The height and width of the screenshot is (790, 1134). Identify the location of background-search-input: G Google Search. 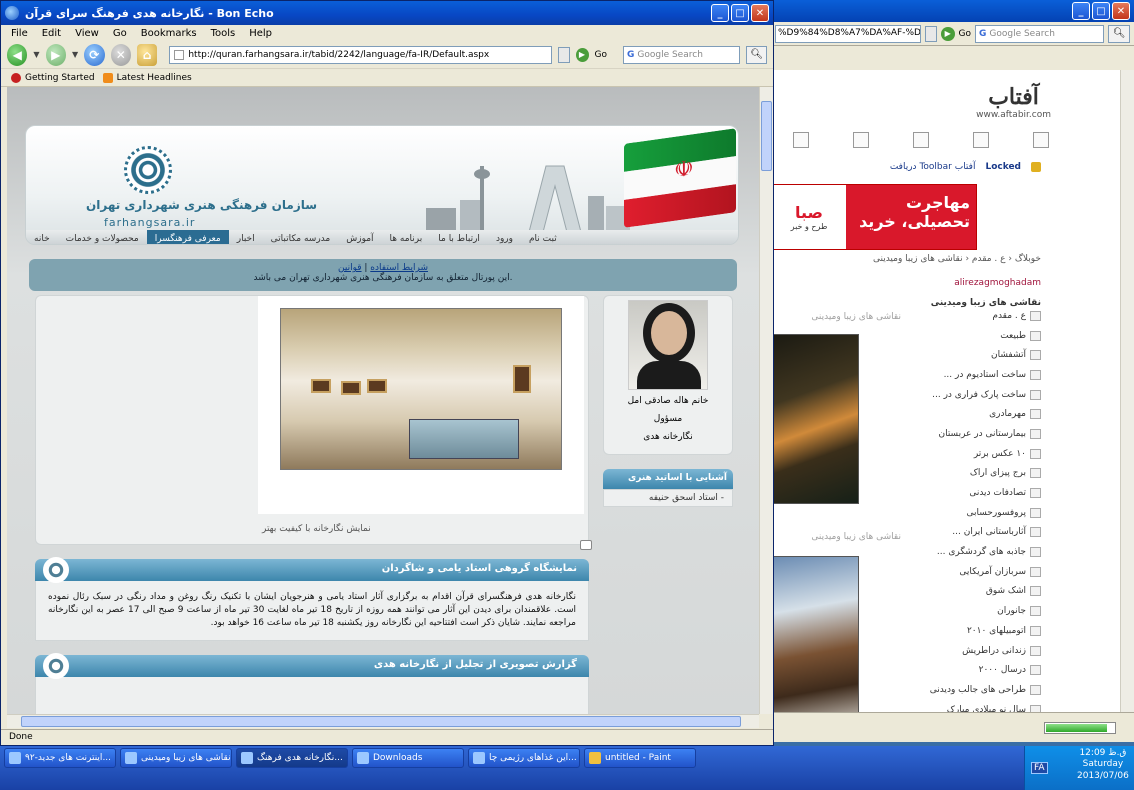
(1039, 33).